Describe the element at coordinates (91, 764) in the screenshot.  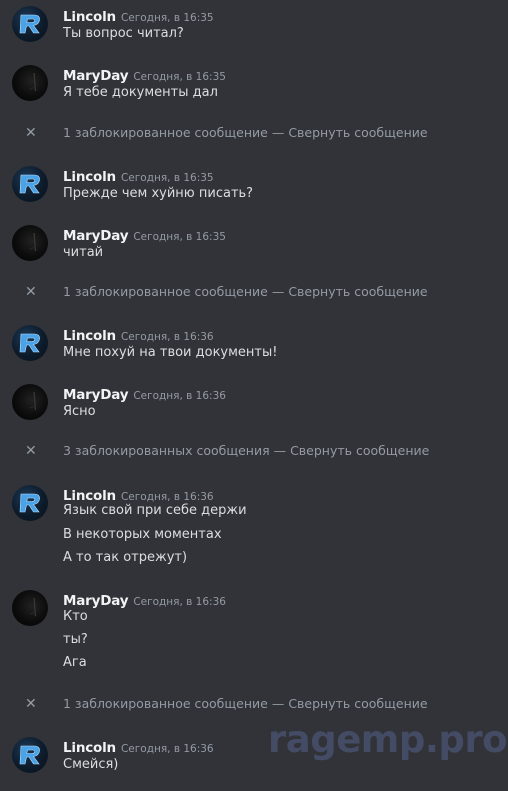
I see `message-text: Смейся)` at that location.